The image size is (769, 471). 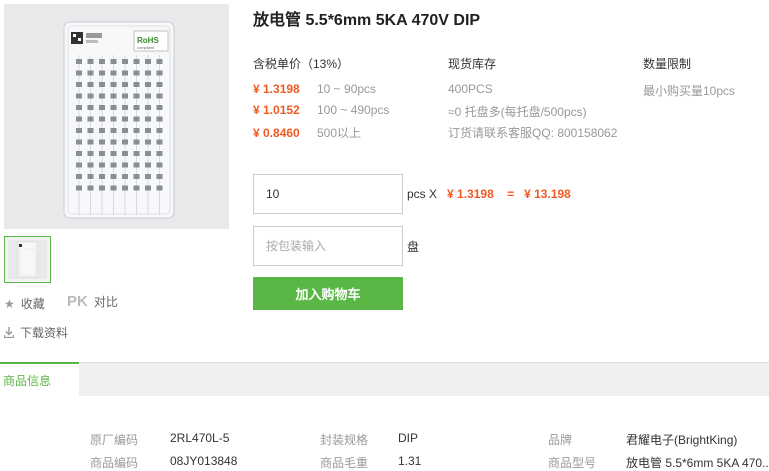 What do you see at coordinates (39, 379) in the screenshot?
I see `tab-product-info: 商品信息` at bounding box center [39, 379].